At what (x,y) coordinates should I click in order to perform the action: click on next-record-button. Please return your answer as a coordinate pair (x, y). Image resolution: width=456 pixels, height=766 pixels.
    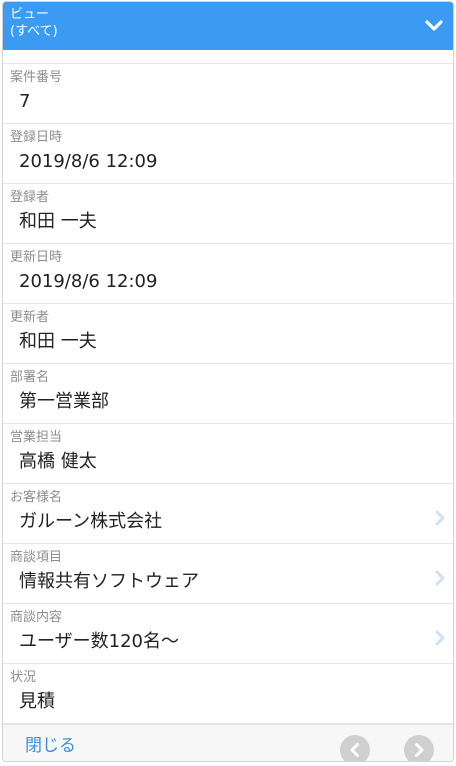
    Looking at the image, I should click on (419, 748).